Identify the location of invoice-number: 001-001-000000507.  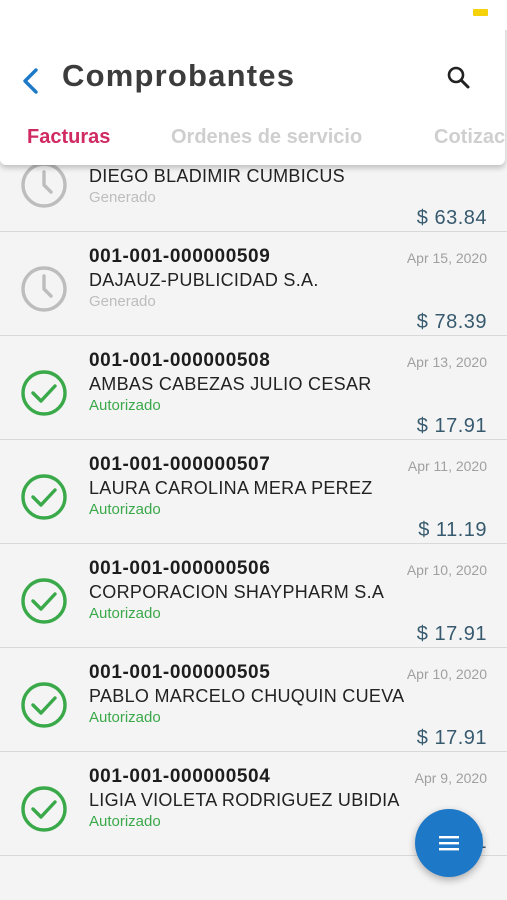
(180, 464).